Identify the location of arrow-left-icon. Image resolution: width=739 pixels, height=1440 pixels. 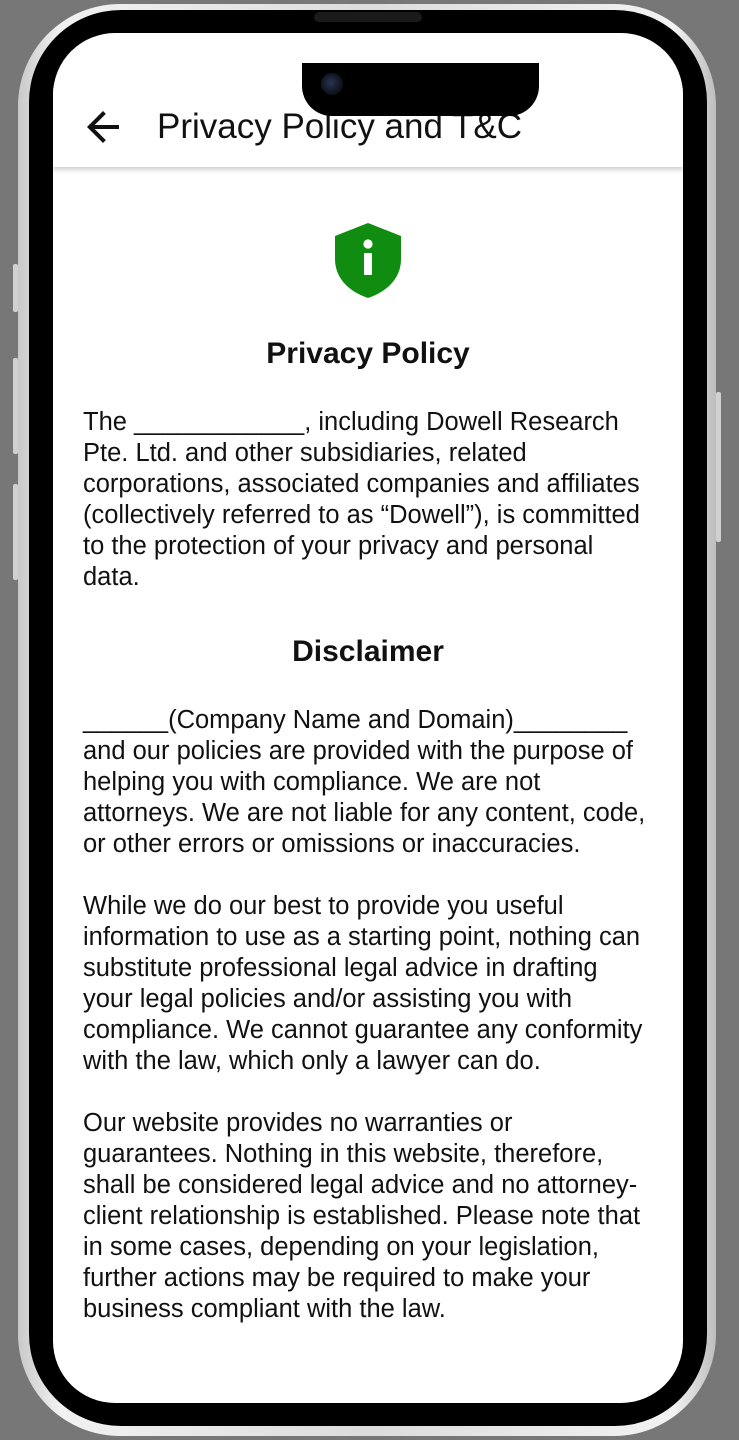
(103, 127).